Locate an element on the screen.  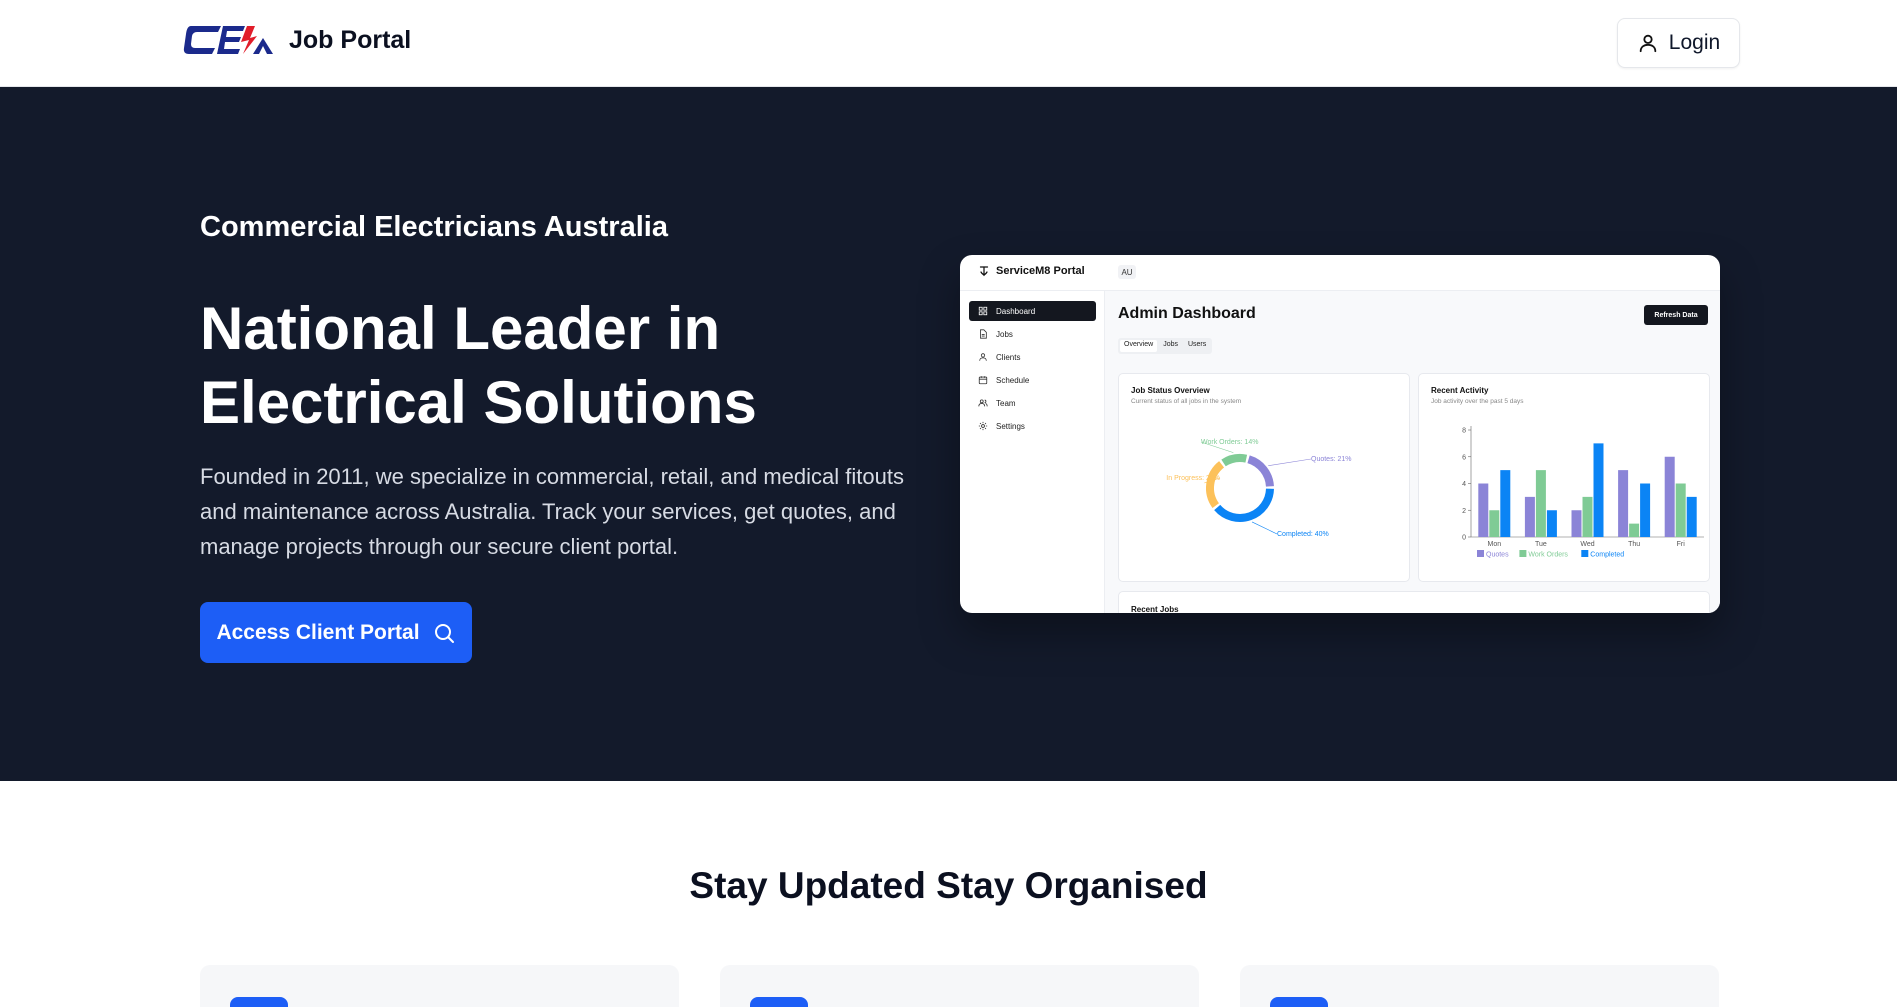
refresh-data-button: Refresh Data is located at coordinates (1676, 315).